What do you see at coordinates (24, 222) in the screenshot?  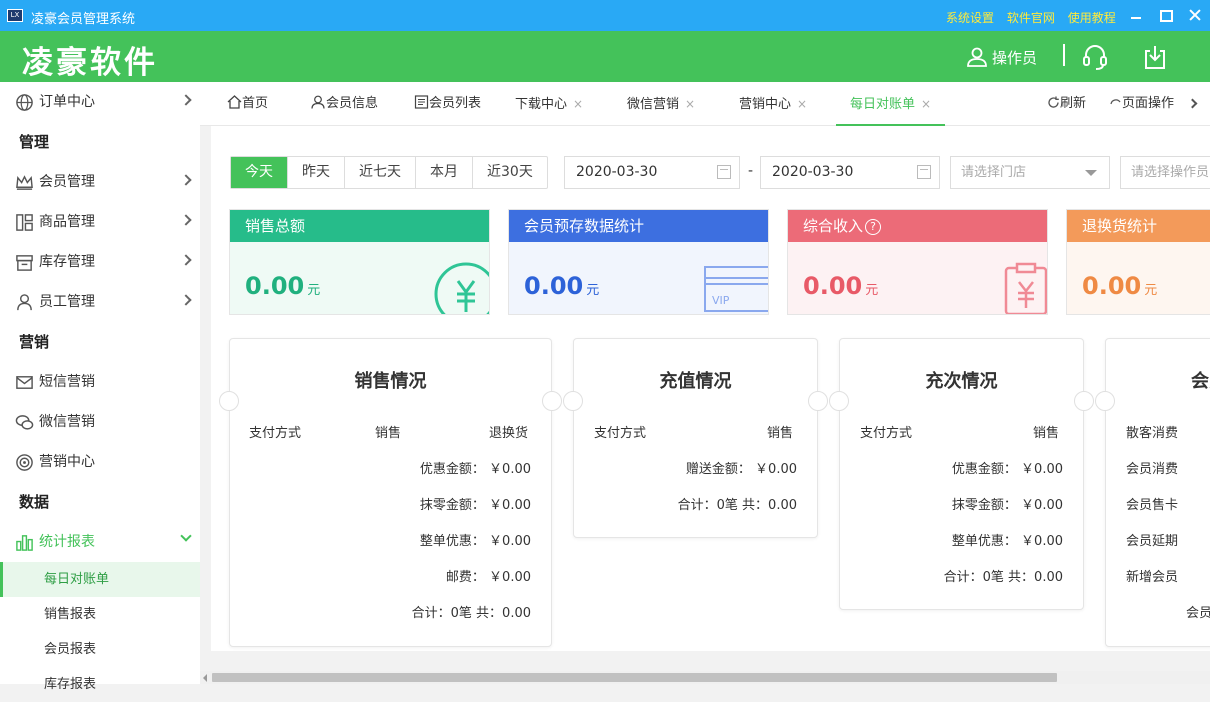 I see `grid-icon` at bounding box center [24, 222].